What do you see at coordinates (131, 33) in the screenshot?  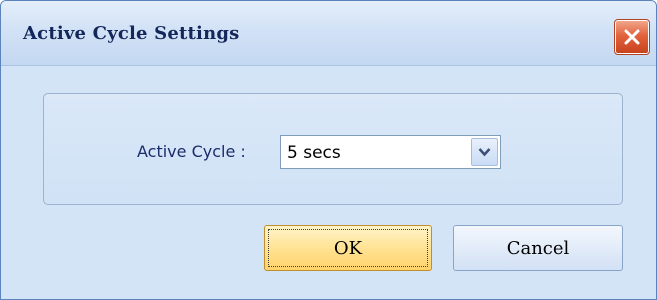 I see `window-title: Active Cycle Settings` at bounding box center [131, 33].